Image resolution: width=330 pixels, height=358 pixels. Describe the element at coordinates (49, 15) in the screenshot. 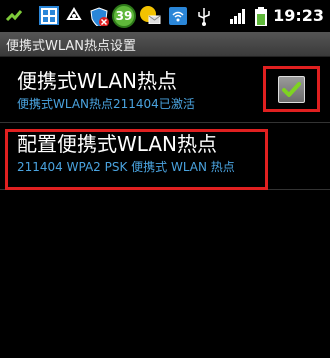

I see `app-icon` at that location.